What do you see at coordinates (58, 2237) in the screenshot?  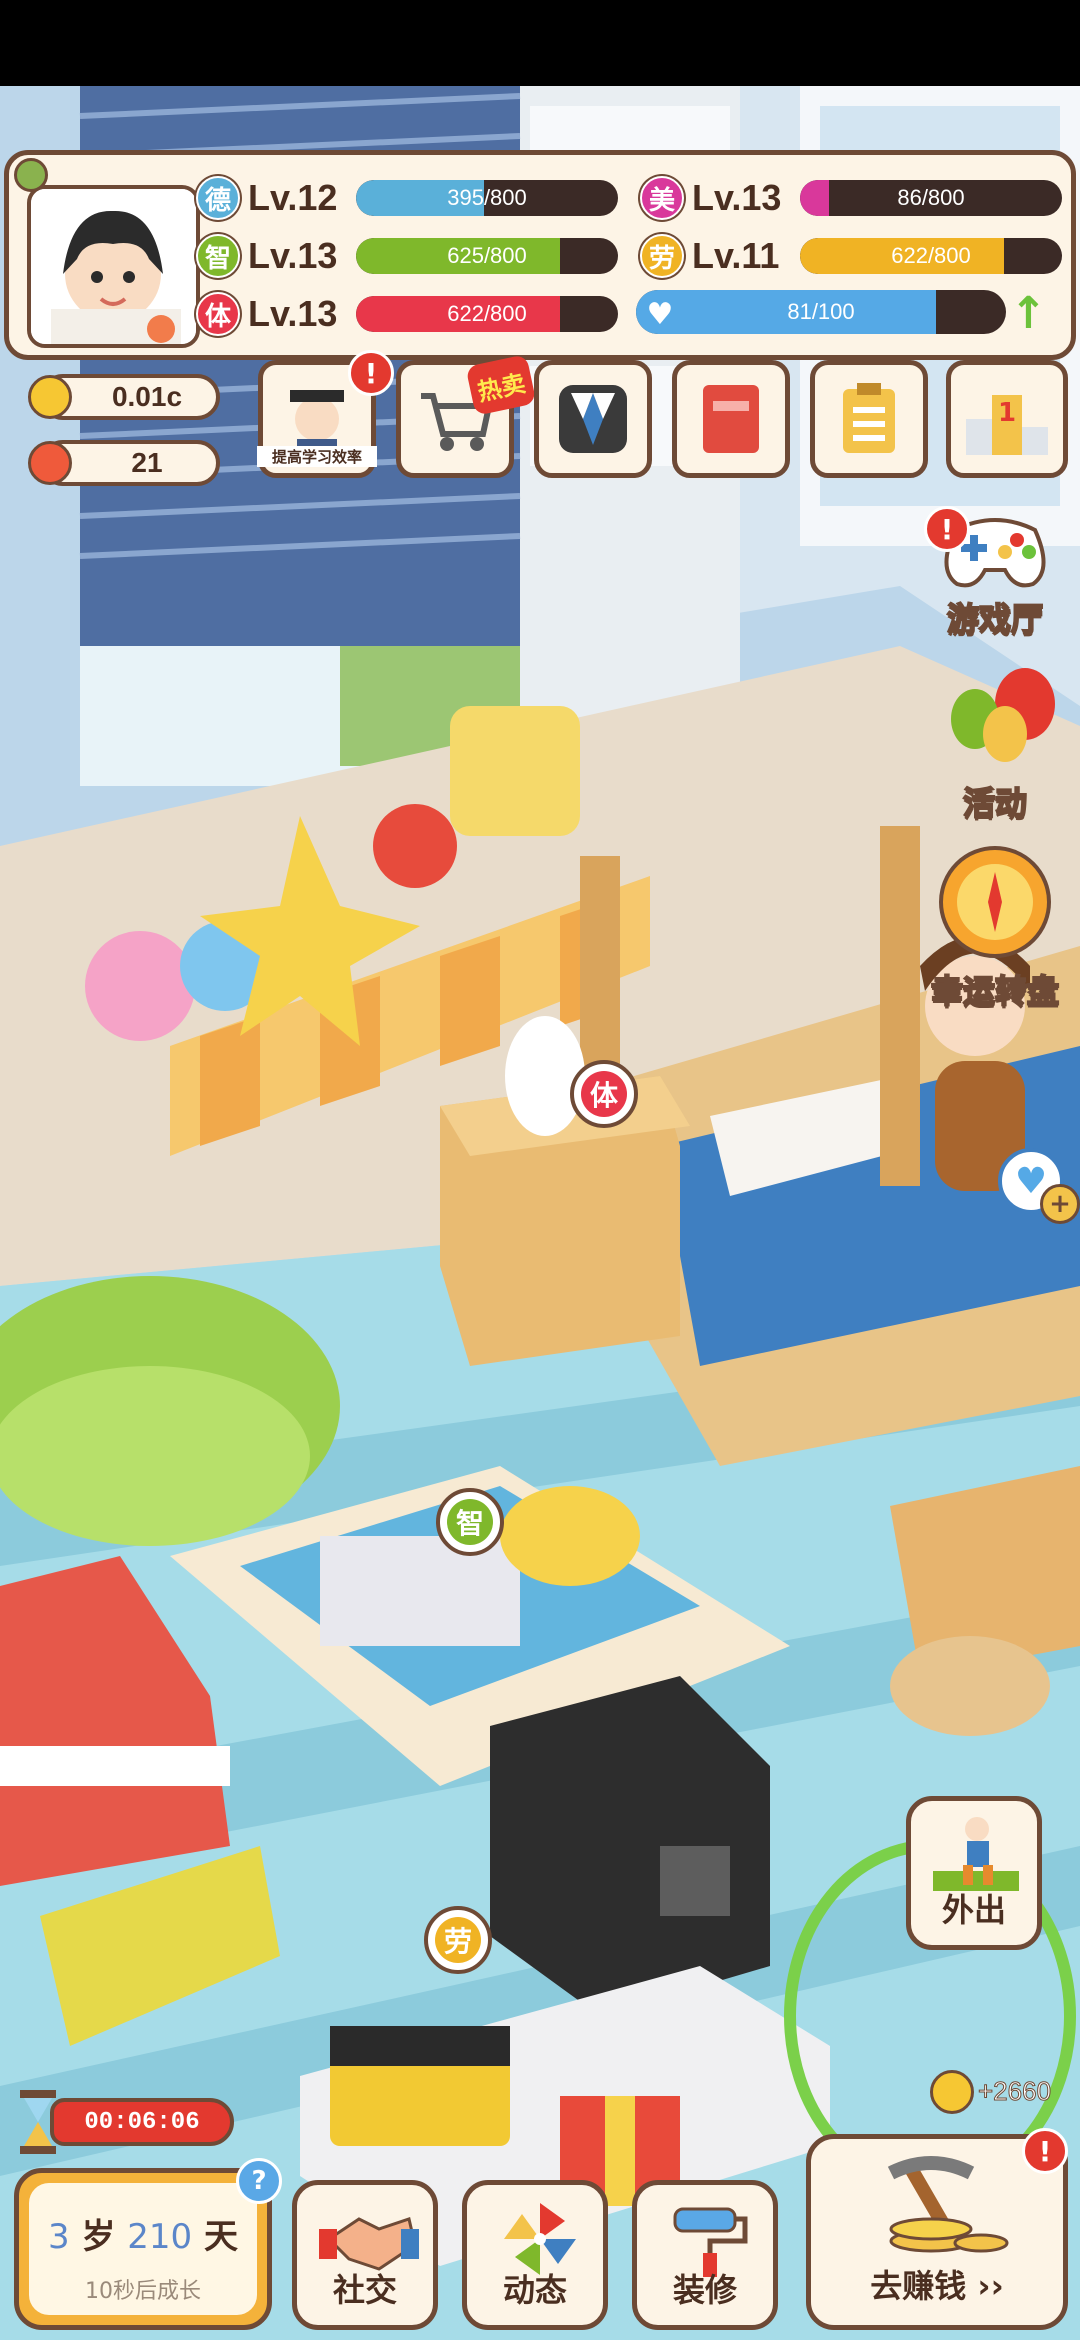 I see `age-years: 3` at bounding box center [58, 2237].